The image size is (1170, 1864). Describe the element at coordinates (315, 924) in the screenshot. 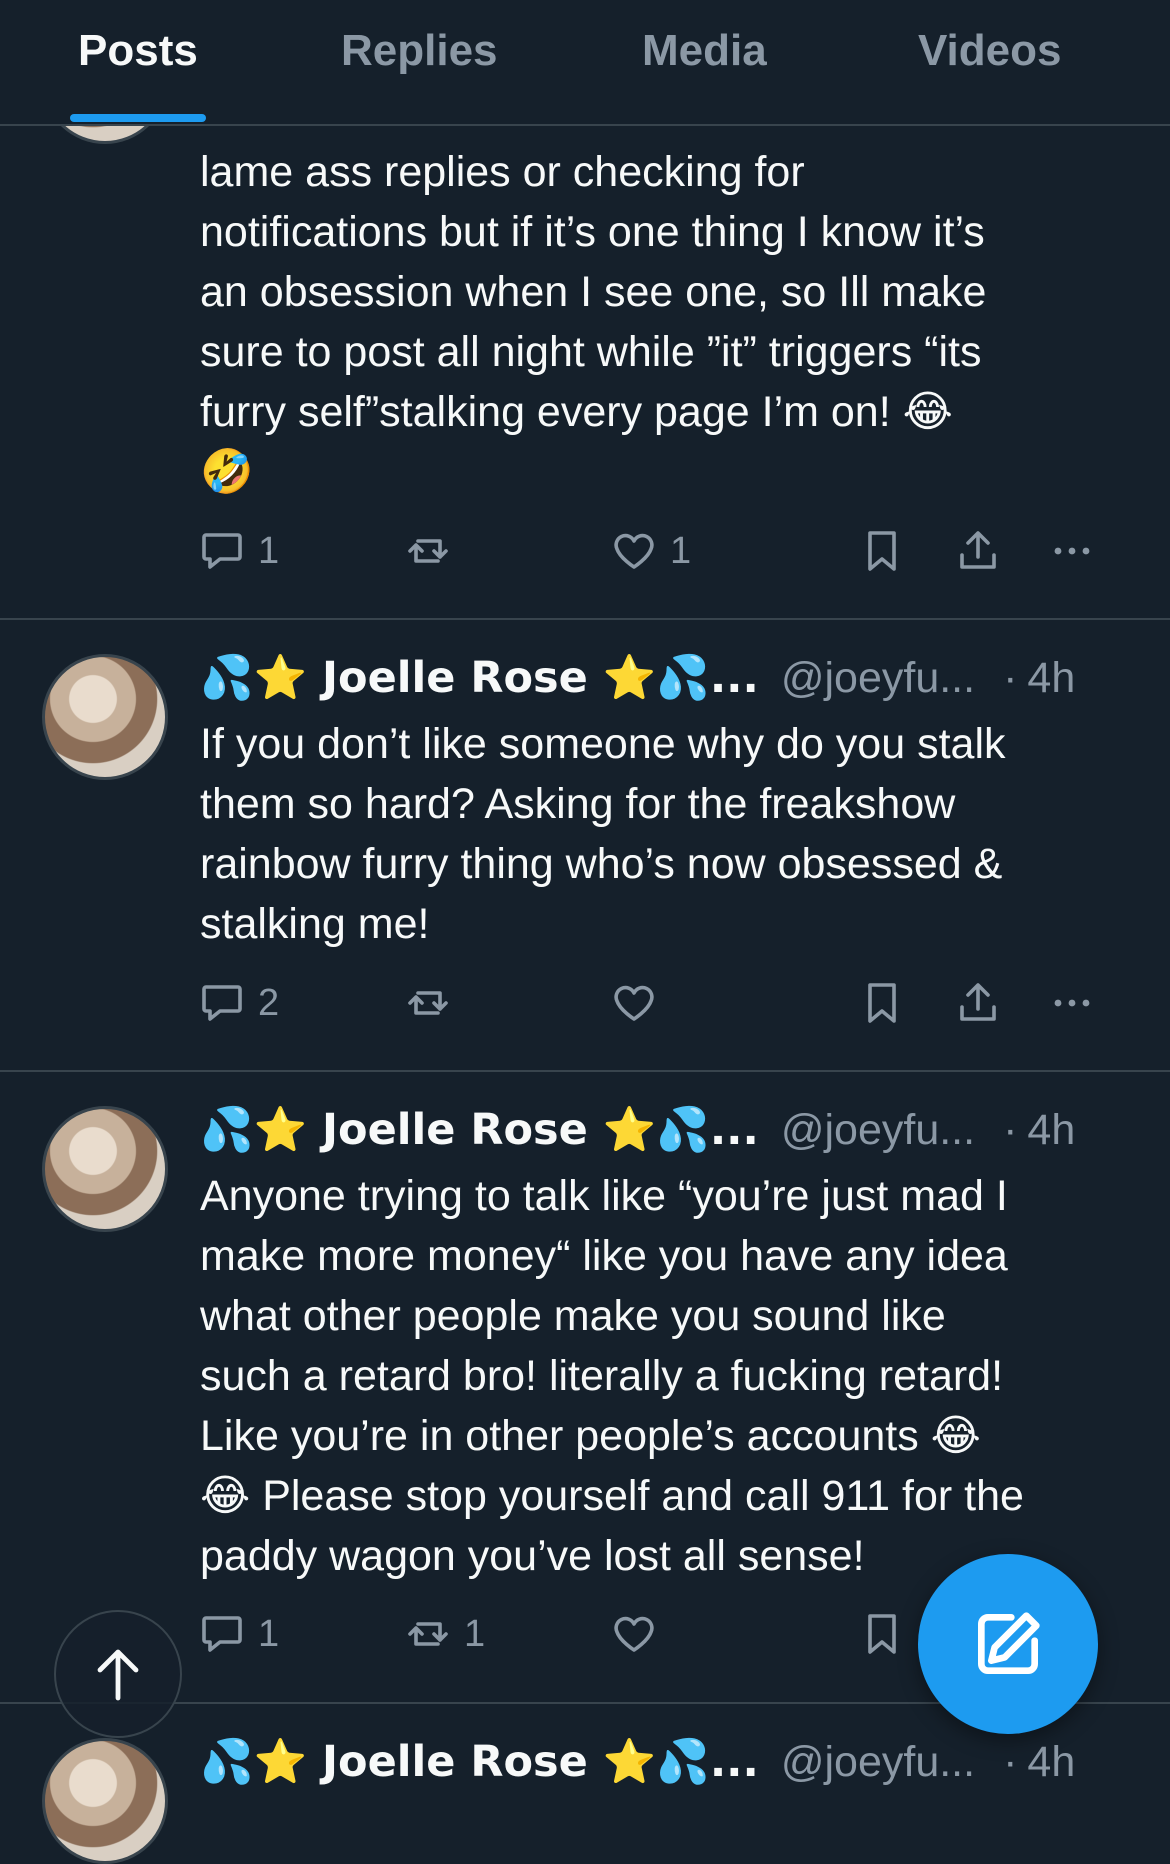

I see `post-text-line: stalking me!` at that location.